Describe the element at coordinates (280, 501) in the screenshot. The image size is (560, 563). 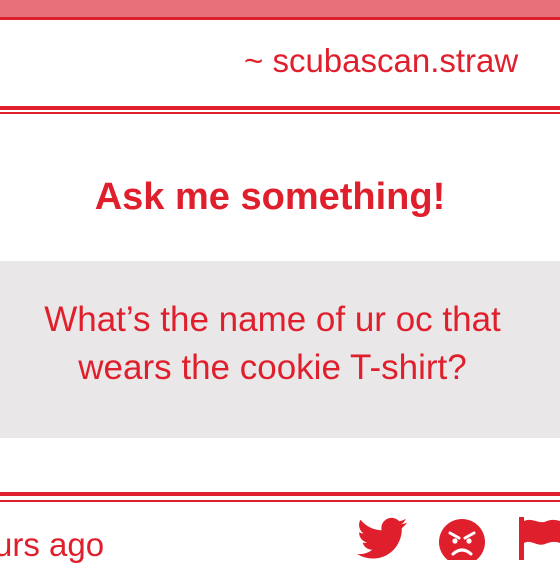
I see `footer-divider-thin` at that location.